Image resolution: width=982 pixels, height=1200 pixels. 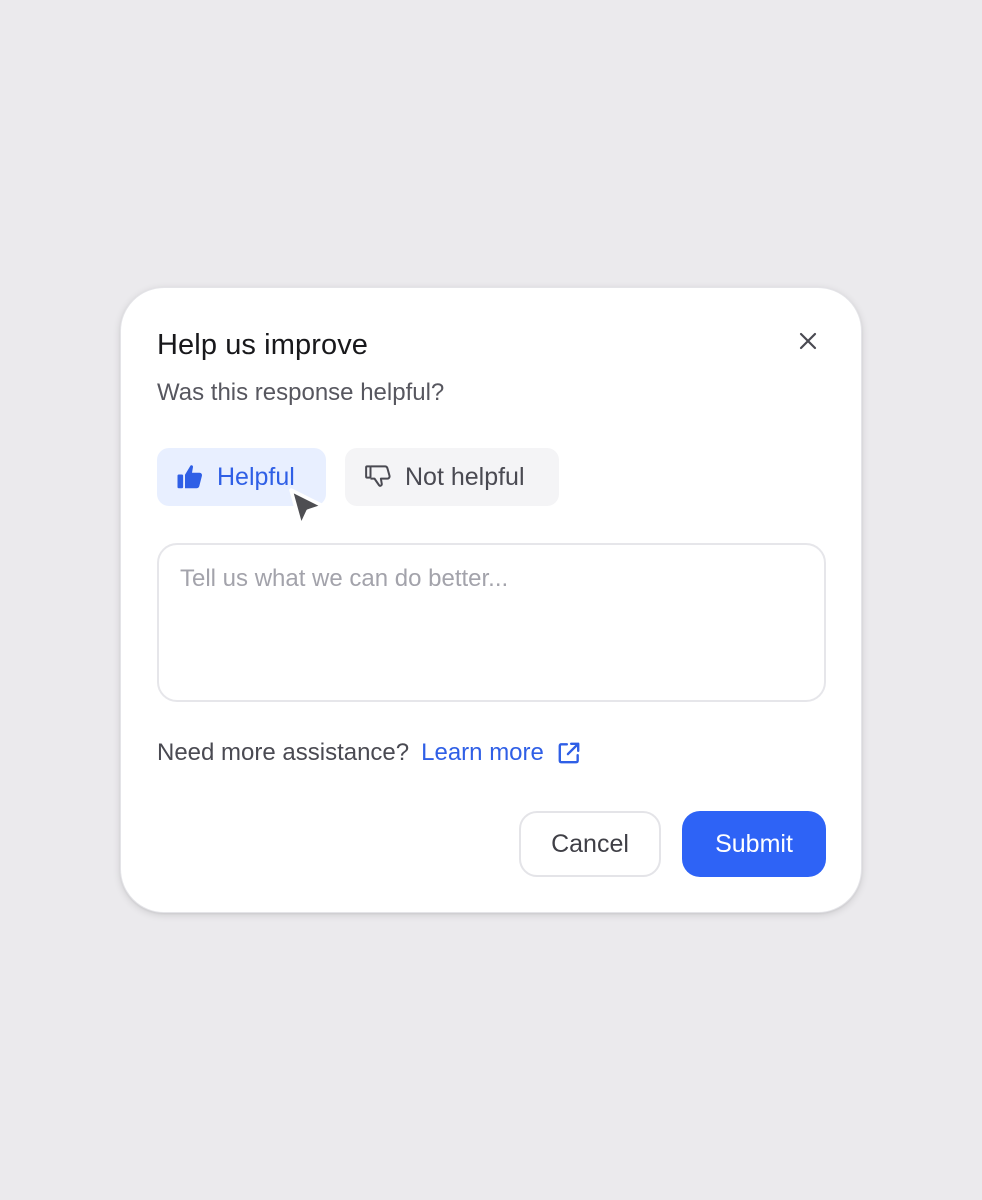 What do you see at coordinates (190, 477) in the screenshot?
I see `thumbs-up-icon` at bounding box center [190, 477].